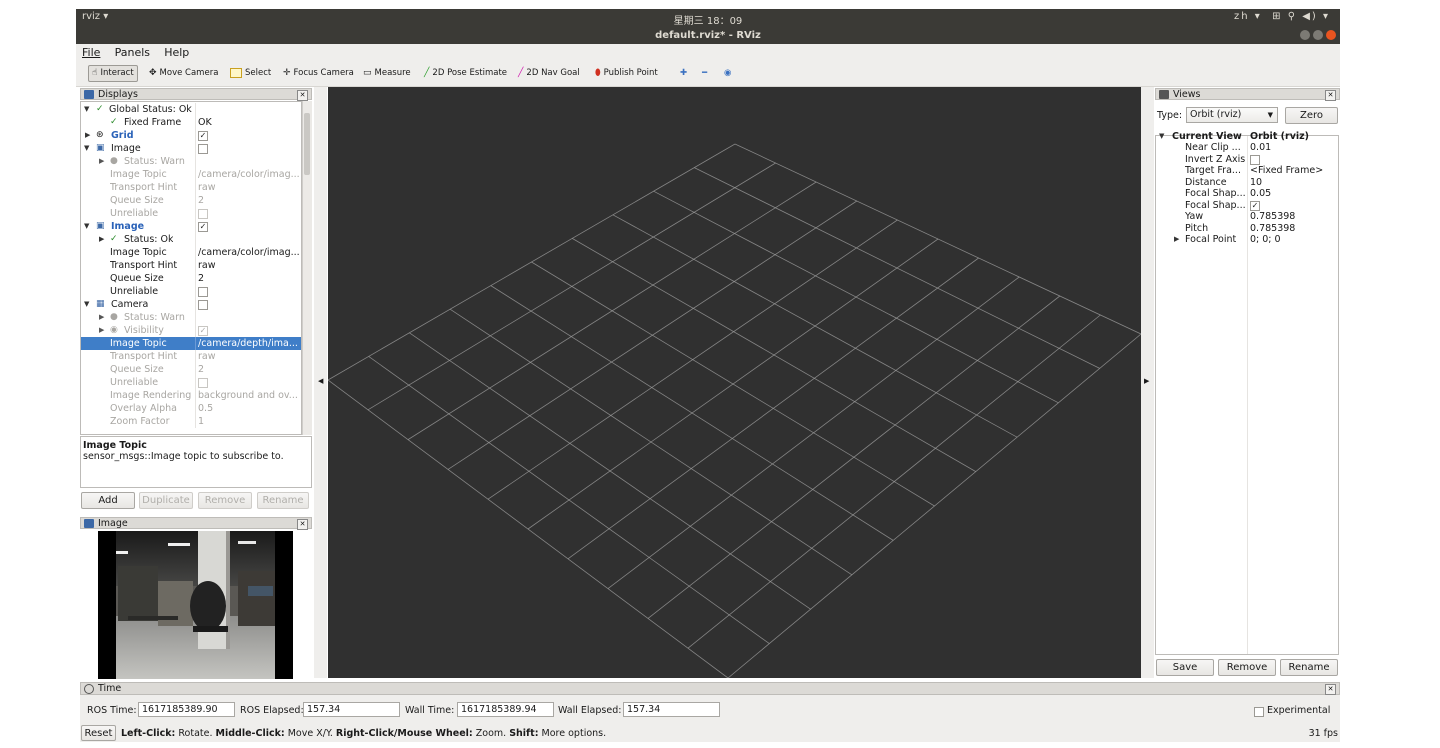  Describe the element at coordinates (166, 500) in the screenshot. I see `duplicate-display-button: Duplicate` at that location.